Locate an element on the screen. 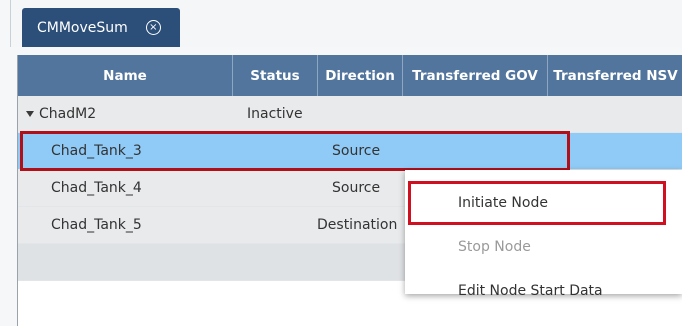 This screenshot has width=682, height=326. column-header-direction: Direction is located at coordinates (360, 75).